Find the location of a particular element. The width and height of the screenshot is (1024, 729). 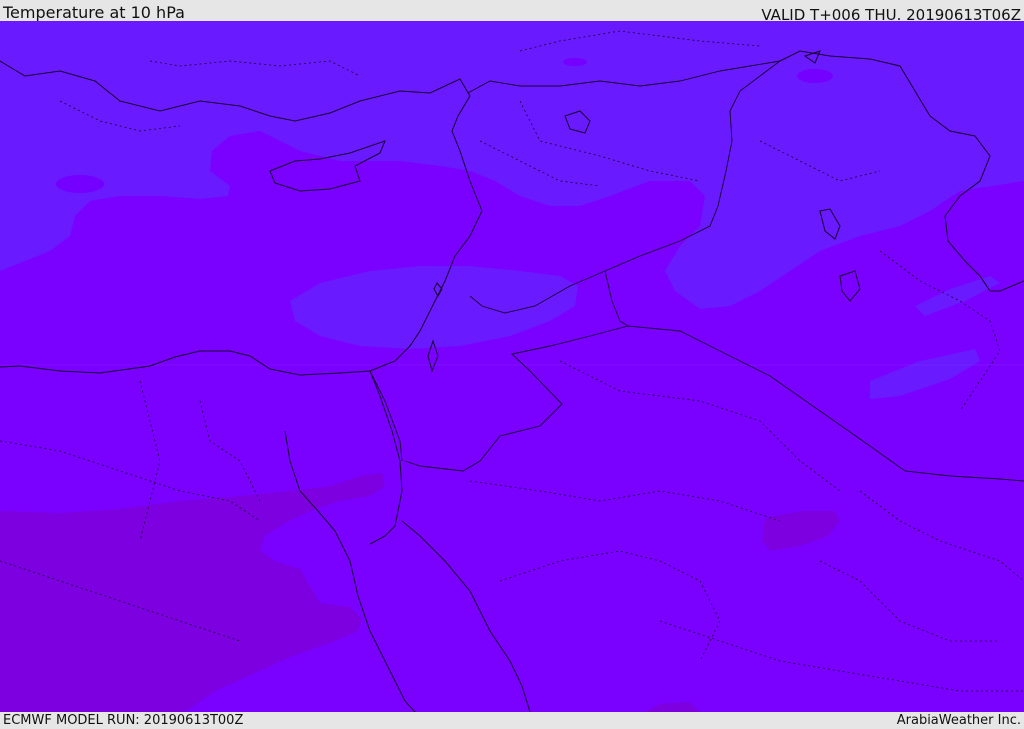

map-title: Temperature at 10 hPa is located at coordinates (94, 12).